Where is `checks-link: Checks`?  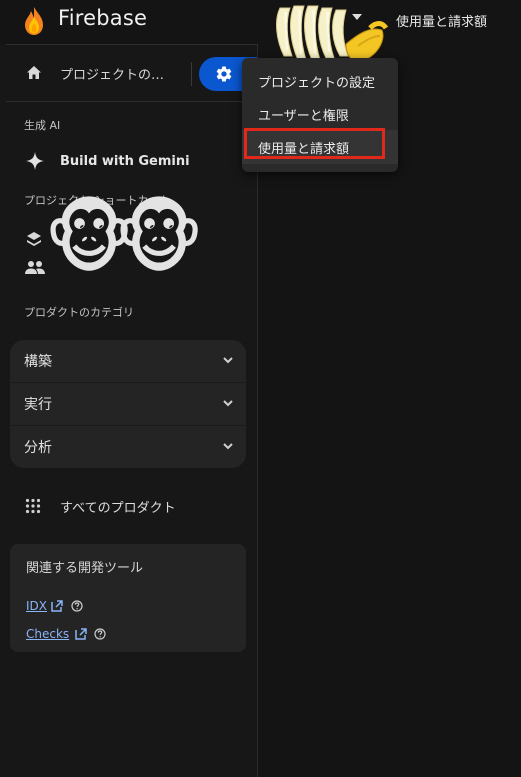 checks-link: Checks is located at coordinates (47, 634).